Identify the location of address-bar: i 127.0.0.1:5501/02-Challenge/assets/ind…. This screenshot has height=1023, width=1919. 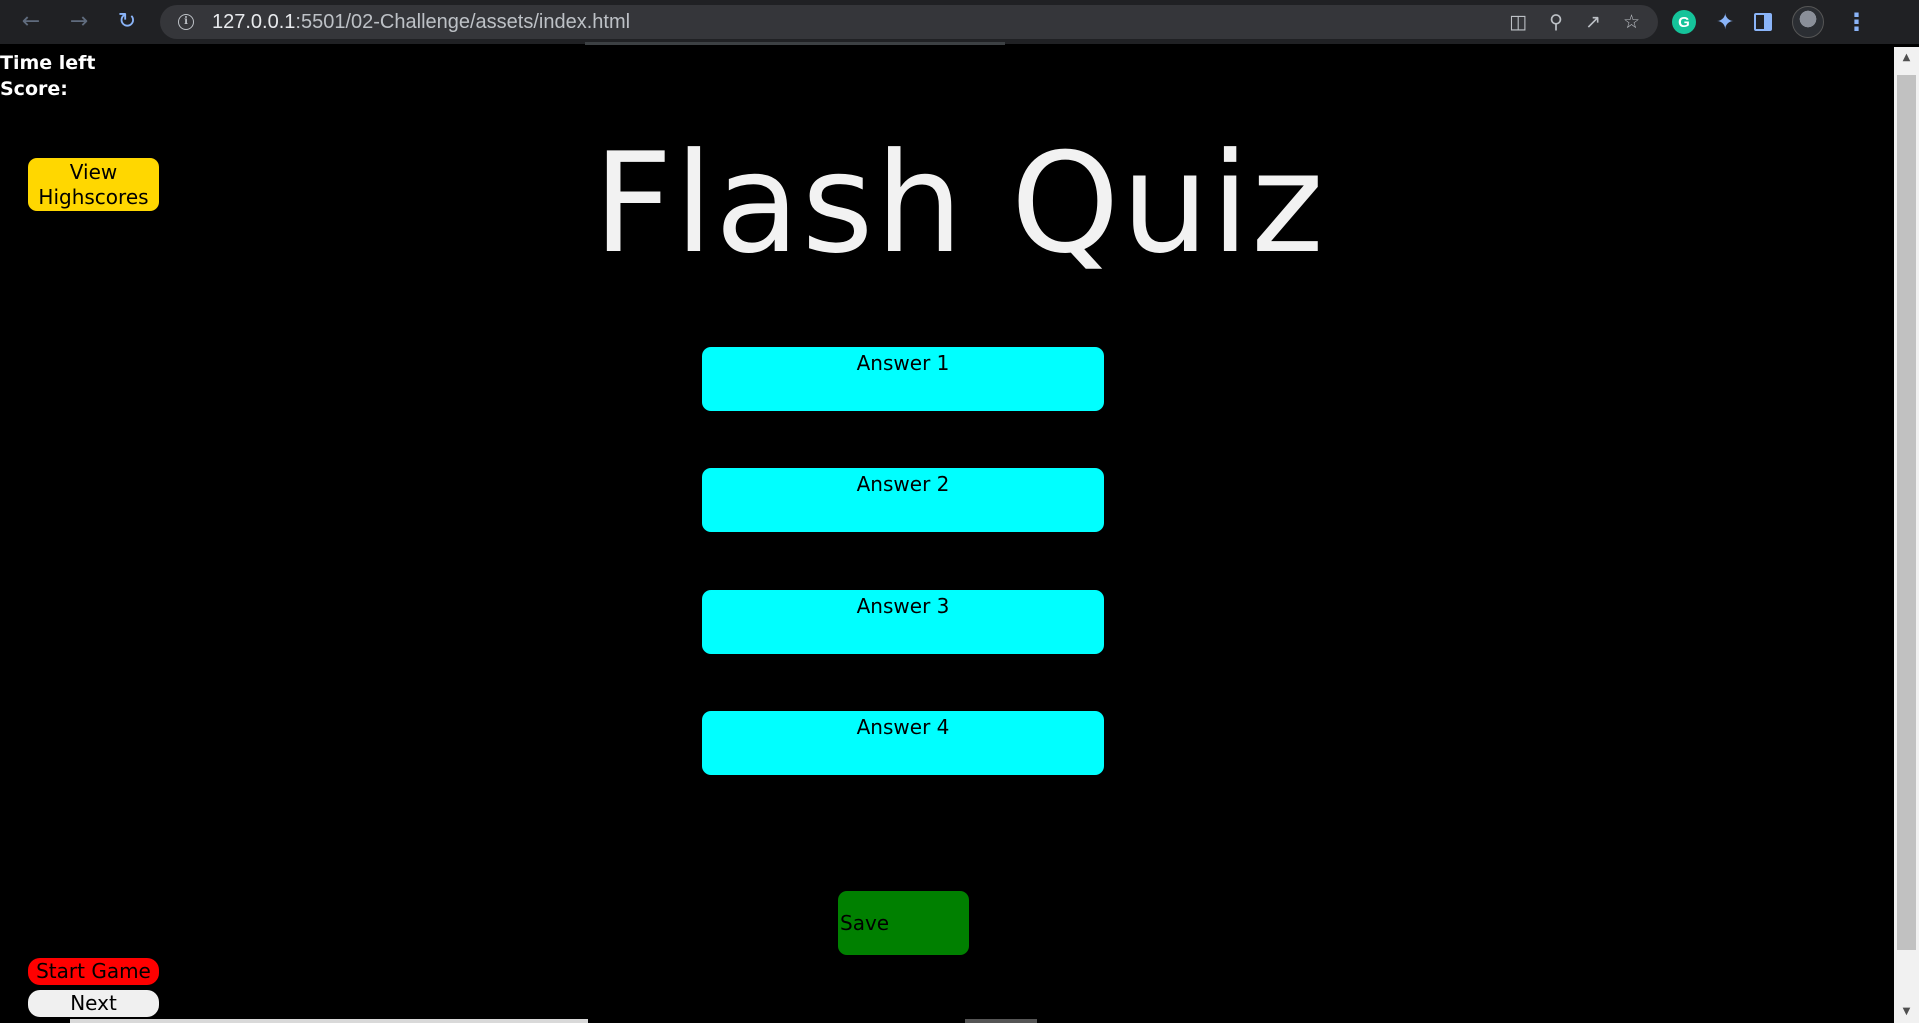
(909, 22).